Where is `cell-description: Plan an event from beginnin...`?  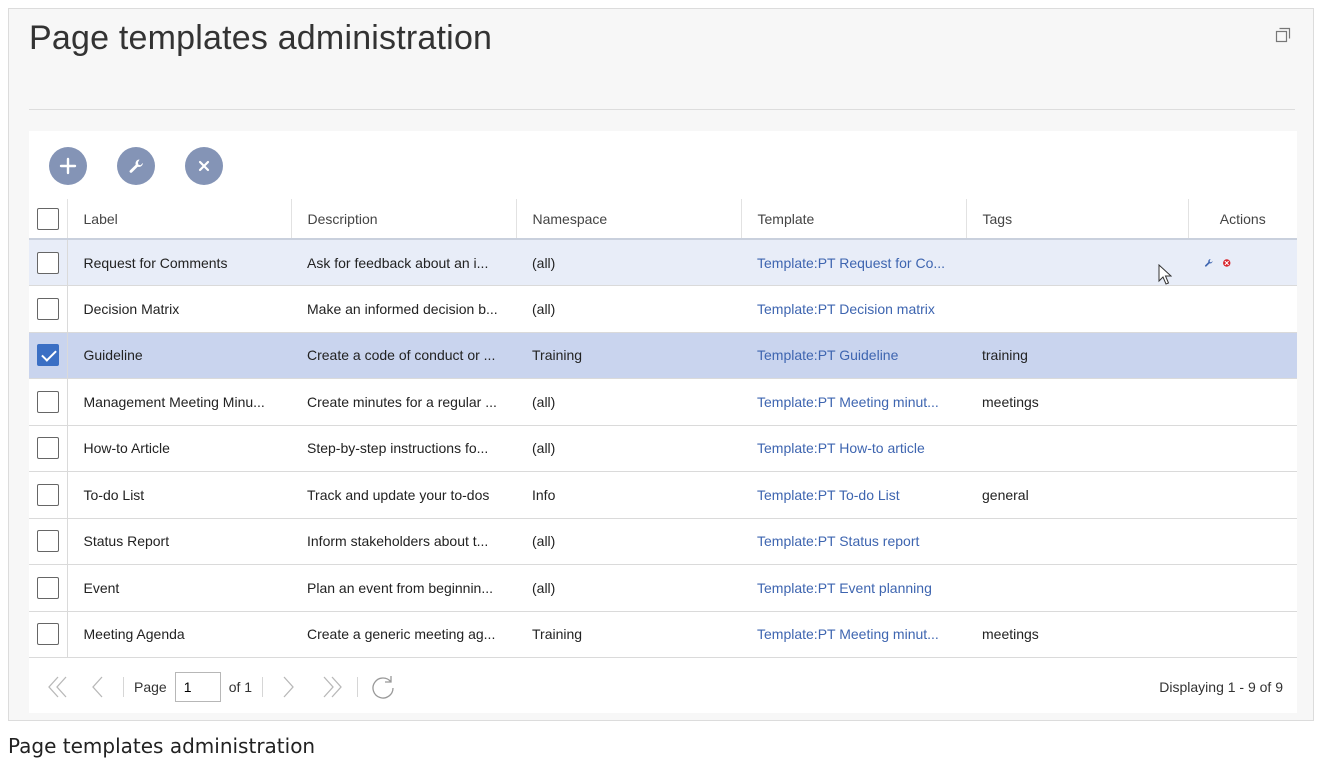
cell-description: Plan an event from beginnin... is located at coordinates (403, 588).